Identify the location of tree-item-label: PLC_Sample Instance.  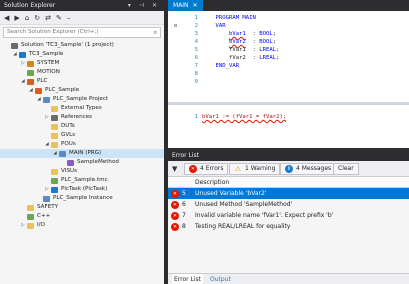
(83, 198).